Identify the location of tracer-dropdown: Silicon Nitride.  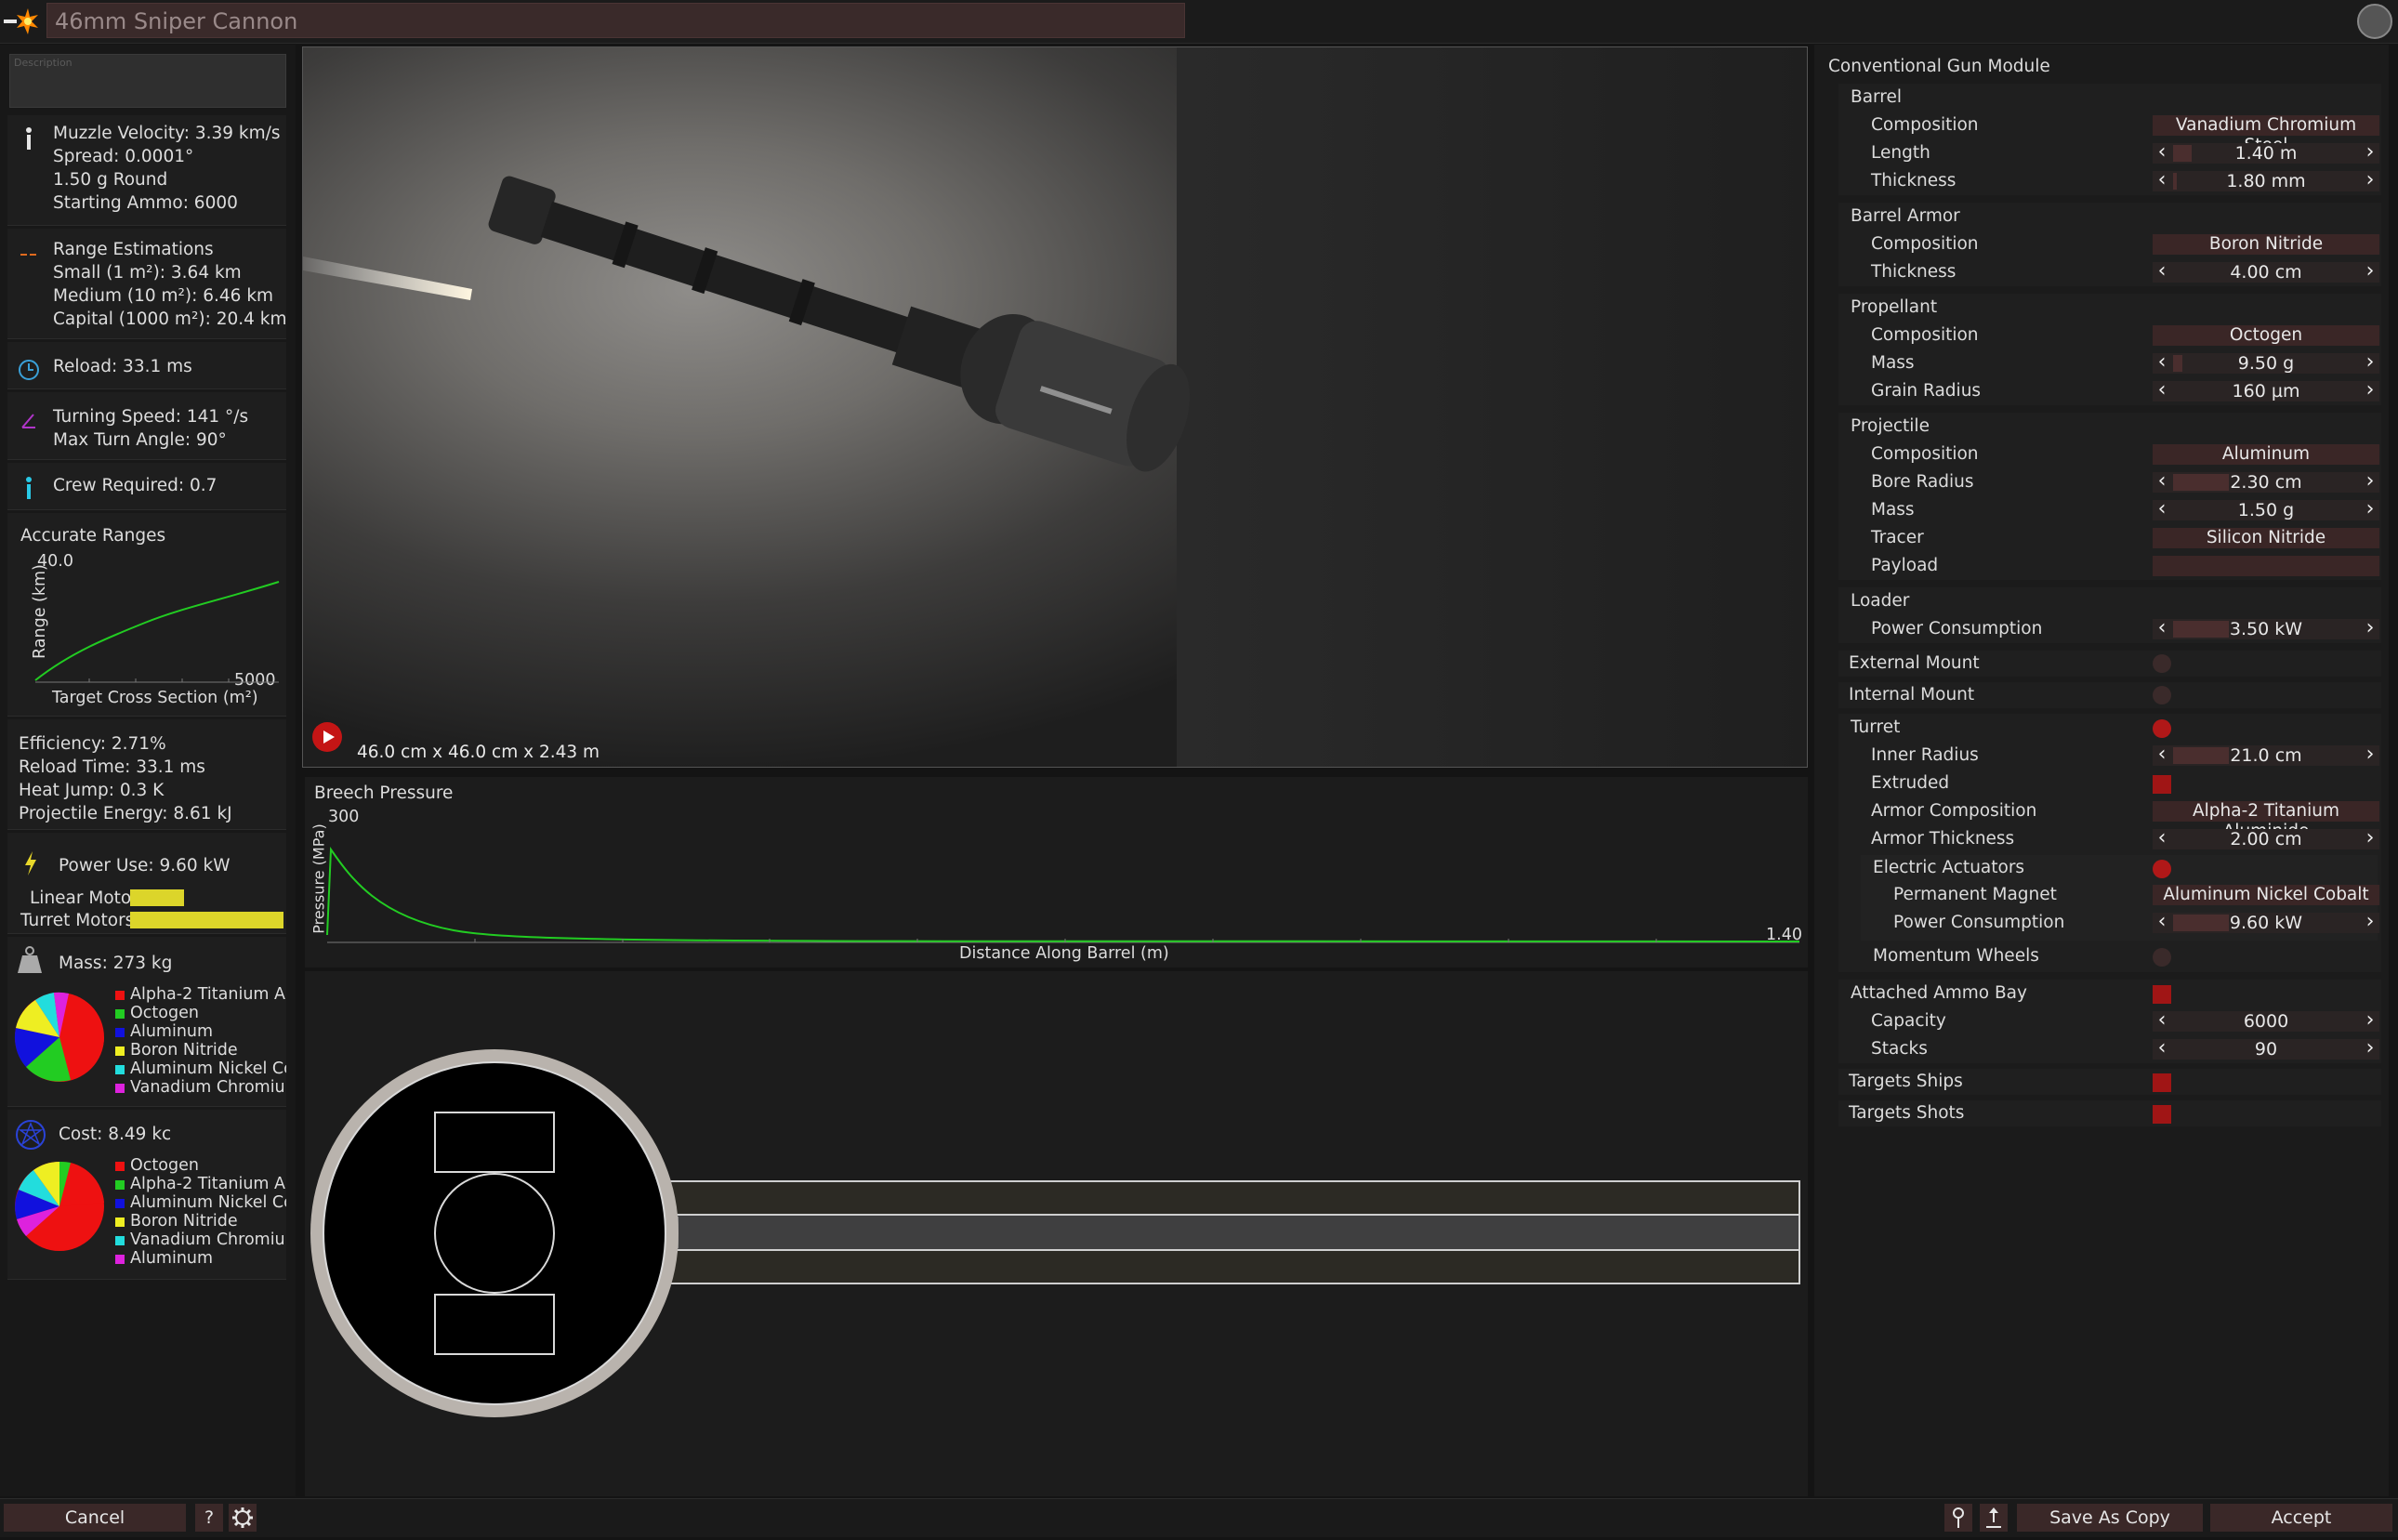
(2266, 538).